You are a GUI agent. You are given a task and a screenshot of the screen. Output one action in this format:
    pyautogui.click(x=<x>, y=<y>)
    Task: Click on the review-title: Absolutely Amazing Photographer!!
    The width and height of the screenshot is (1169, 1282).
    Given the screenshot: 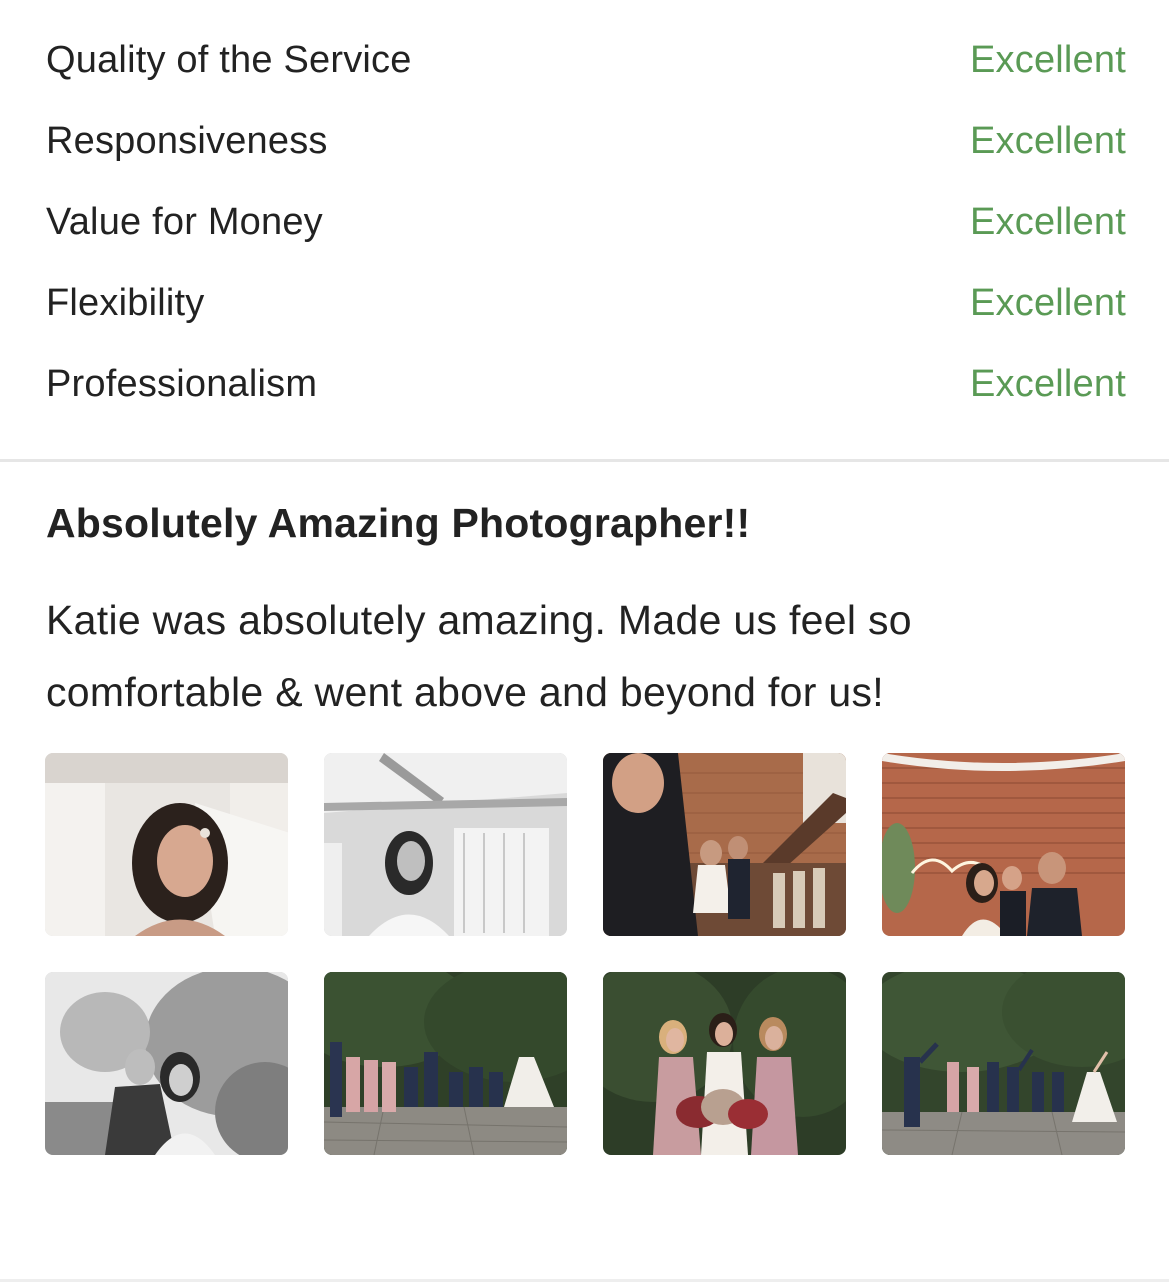 What is the action you would take?
    pyautogui.click(x=398, y=523)
    